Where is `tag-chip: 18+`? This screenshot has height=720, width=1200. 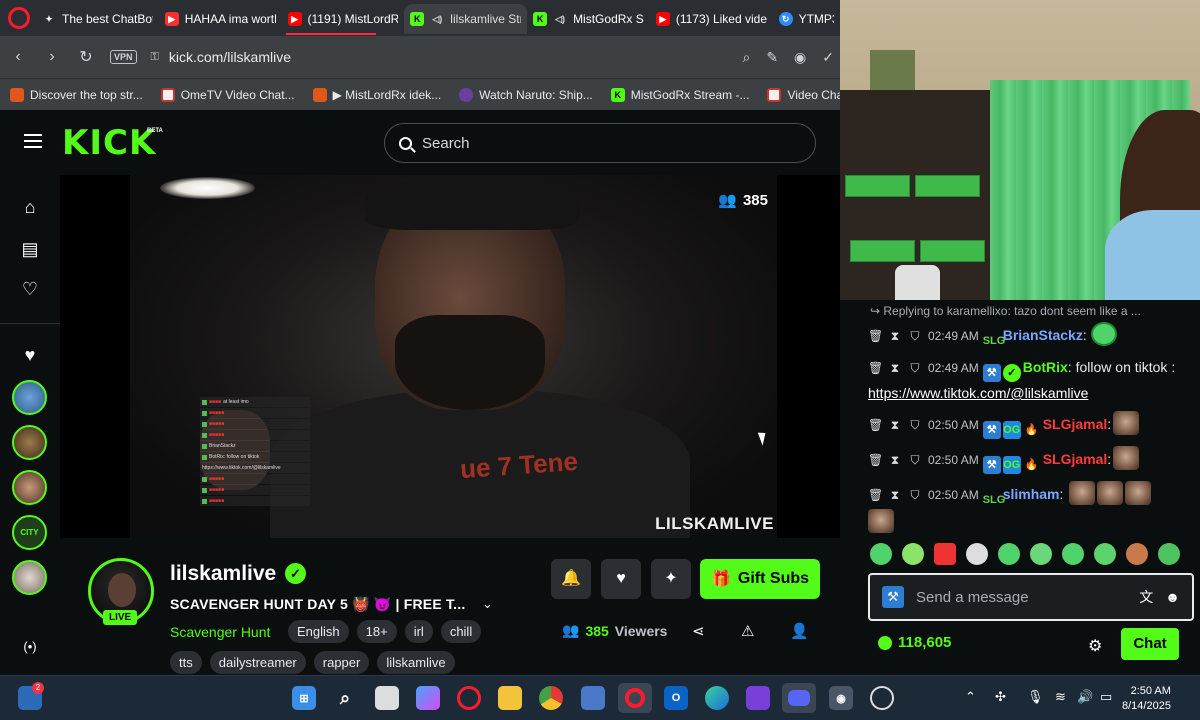 tag-chip: 18+ is located at coordinates (376, 631).